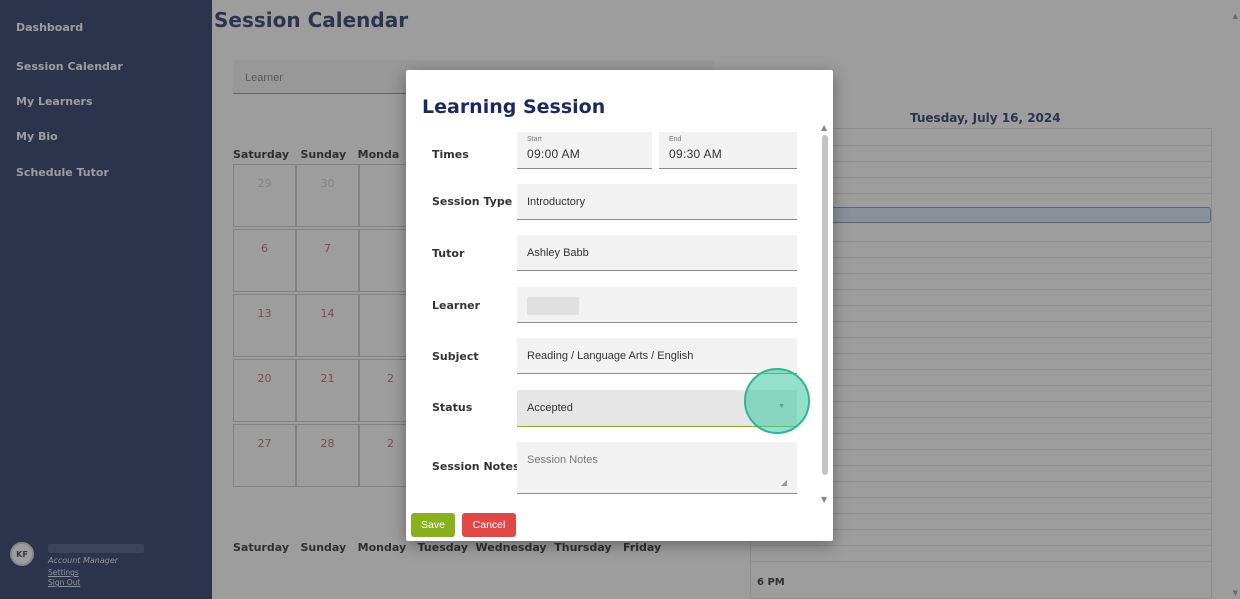 Image resolution: width=1240 pixels, height=599 pixels. I want to click on start-time-field: Start 09:00 AM, so click(584, 150).